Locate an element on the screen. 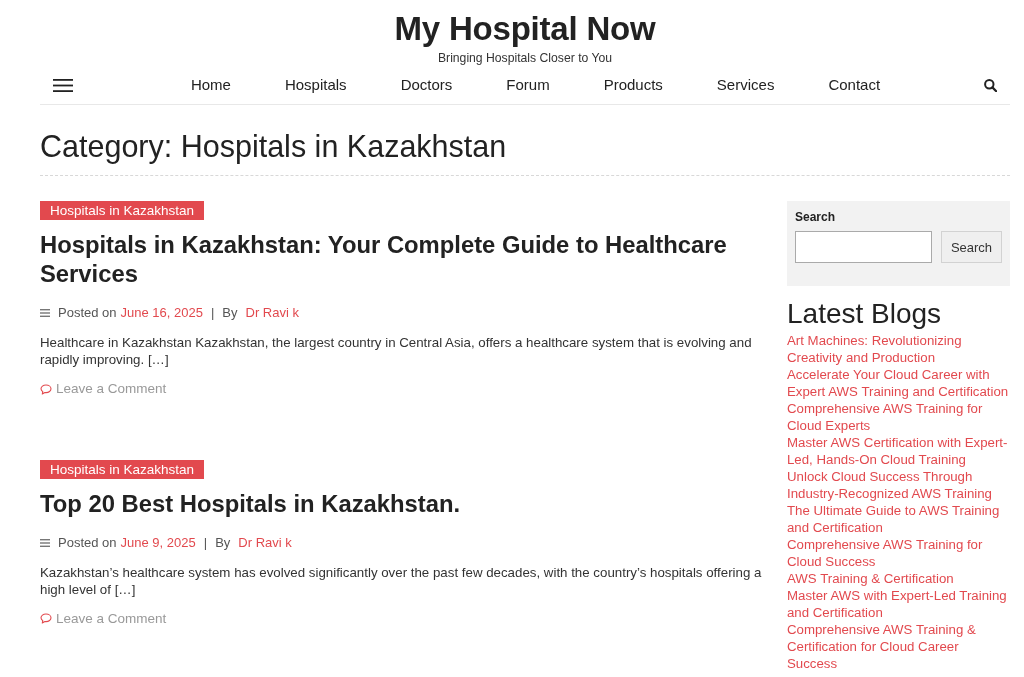 This screenshot has width=1024, height=677. post-title: Hospitals in Kazakhstan: Your Complete Guide to Healthcare Services is located at coordinates (402, 259).